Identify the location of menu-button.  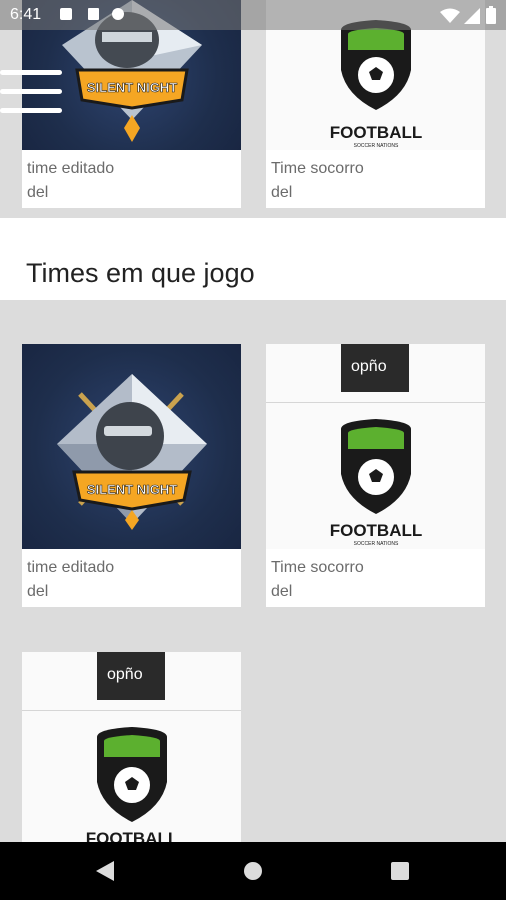
(32, 92).